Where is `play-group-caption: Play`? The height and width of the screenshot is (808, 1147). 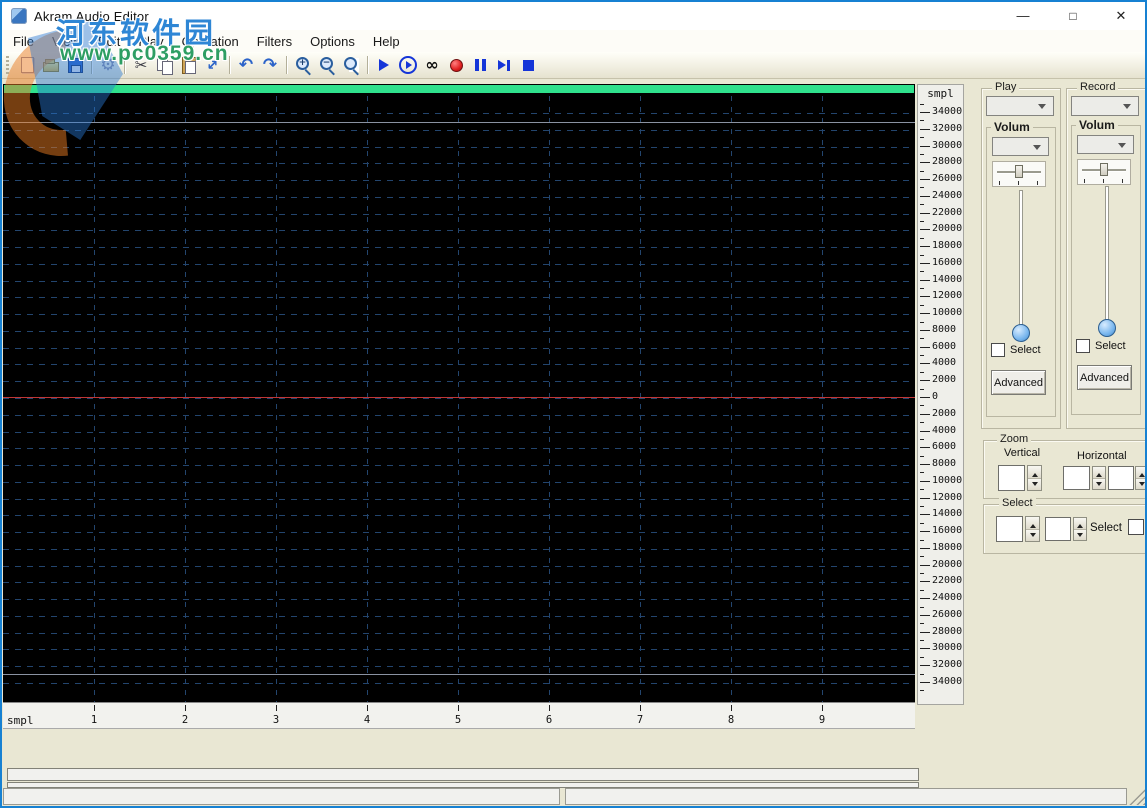 play-group-caption: Play is located at coordinates (1006, 87).